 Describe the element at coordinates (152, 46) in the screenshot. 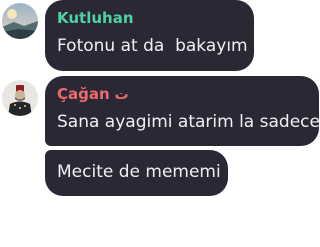

I see `message-text: Fotonu at da bakayım` at that location.